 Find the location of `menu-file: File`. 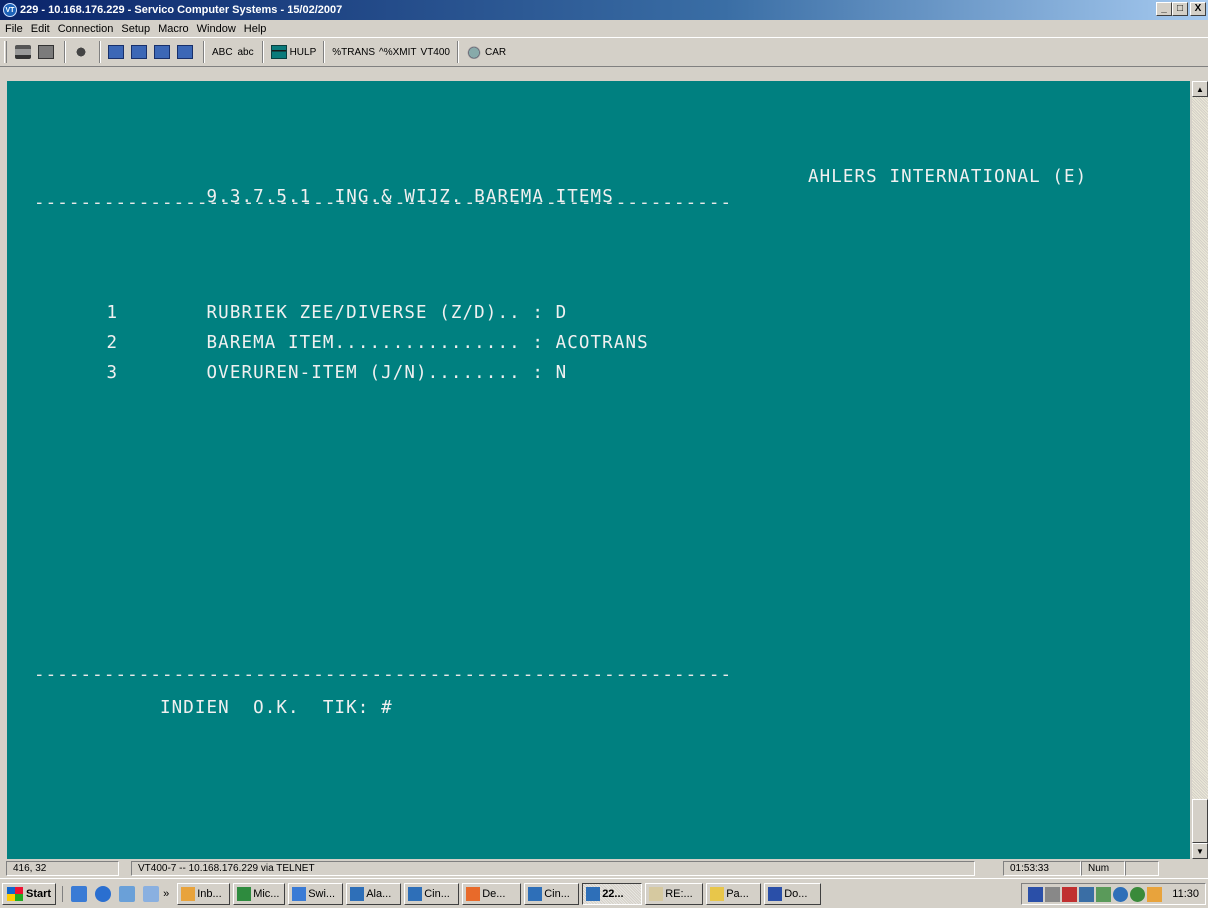

menu-file: File is located at coordinates (15, 29).